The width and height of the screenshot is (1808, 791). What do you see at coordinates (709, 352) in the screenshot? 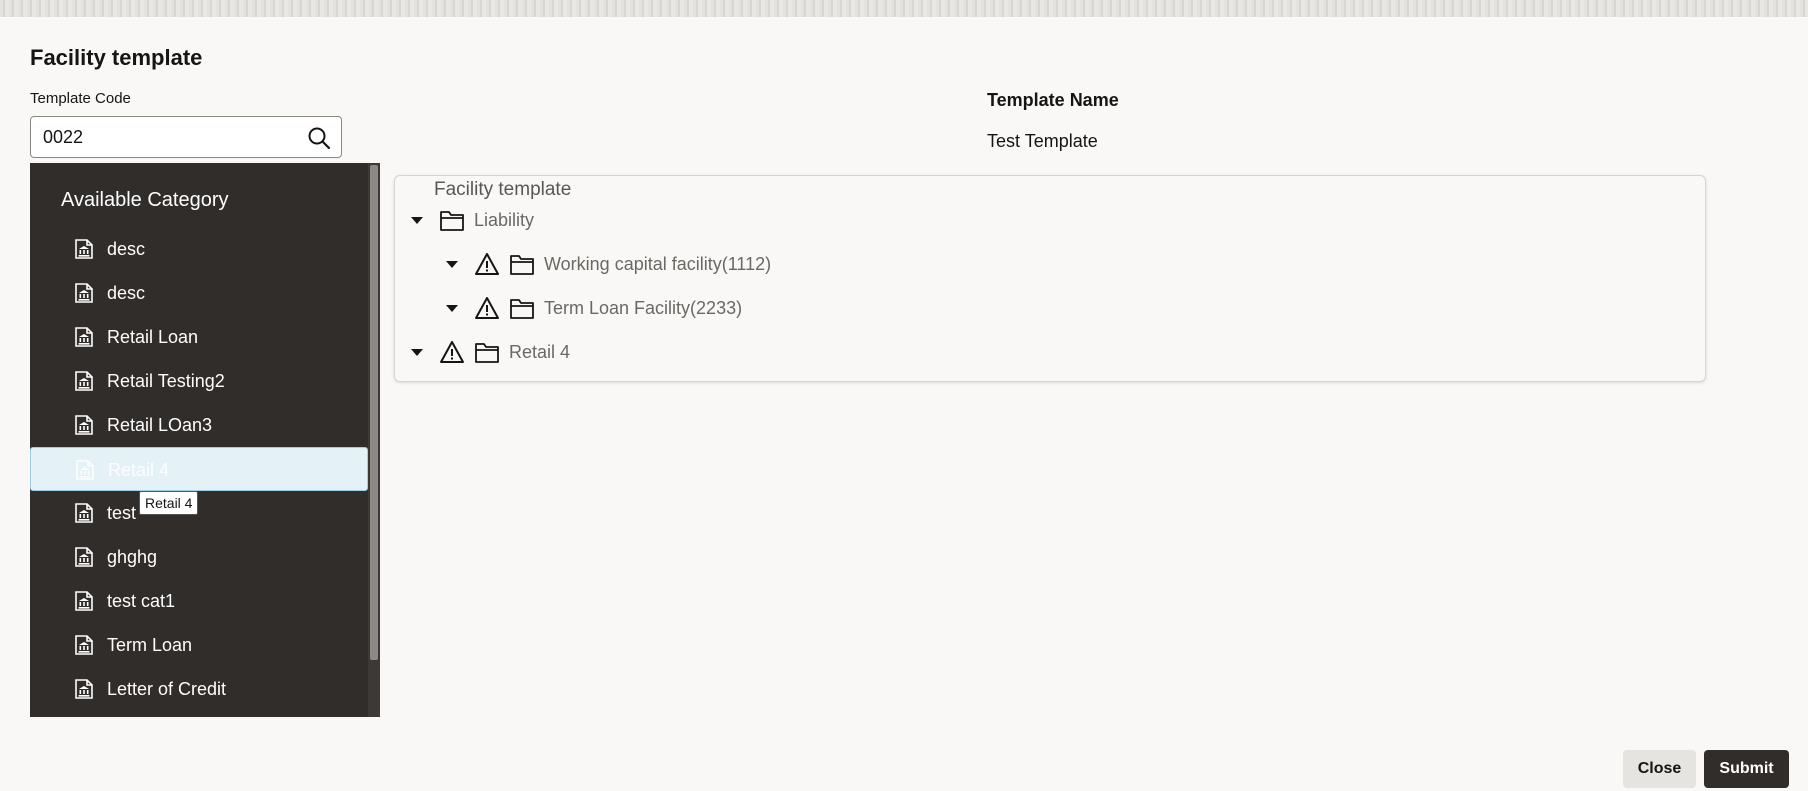
I see `tree-node: Retail 4` at bounding box center [709, 352].